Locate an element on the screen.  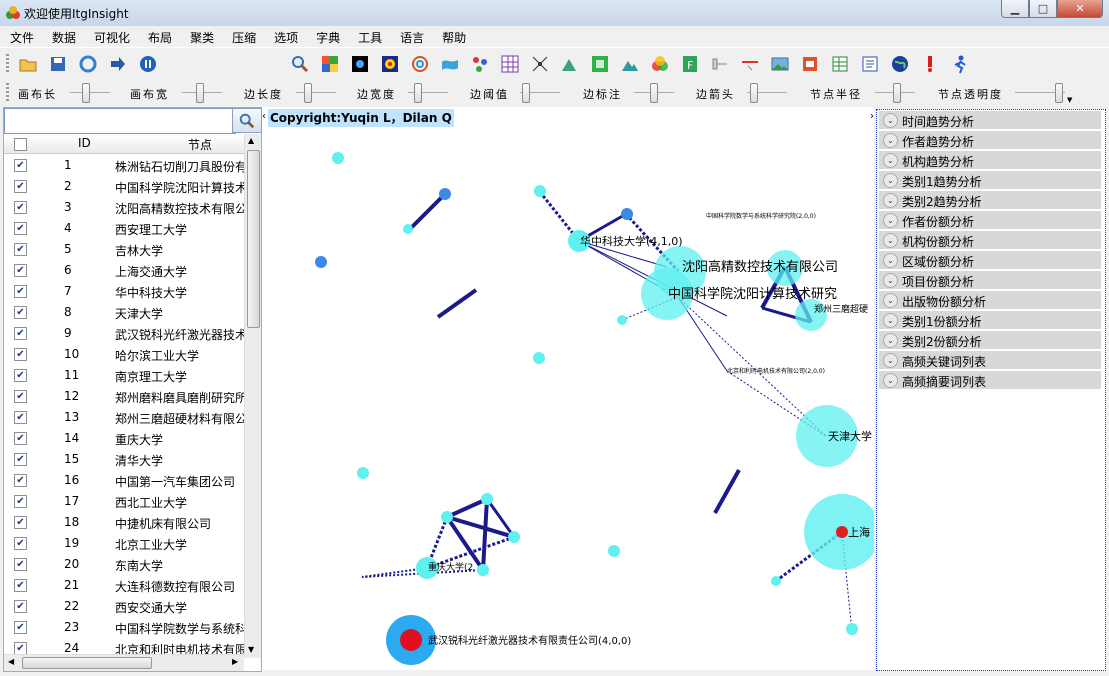
table-row: ✔ 7 华中科技大学 is located at coordinates (124, 291).